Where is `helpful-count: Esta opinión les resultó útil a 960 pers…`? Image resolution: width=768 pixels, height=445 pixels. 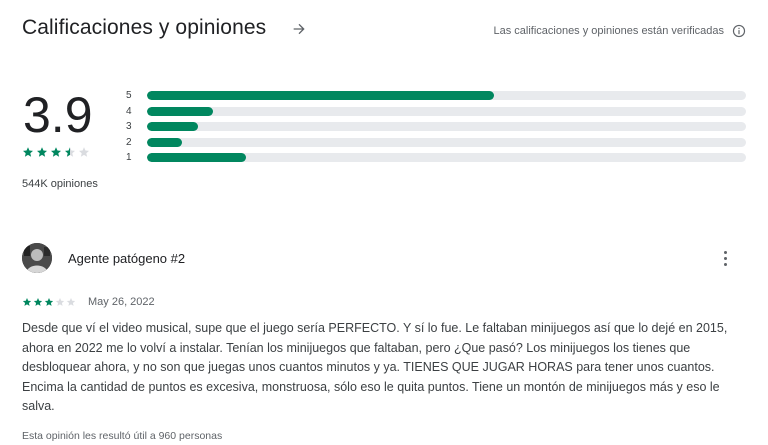 helpful-count: Esta opinión les resultó útil a 960 pers… is located at coordinates (122, 435).